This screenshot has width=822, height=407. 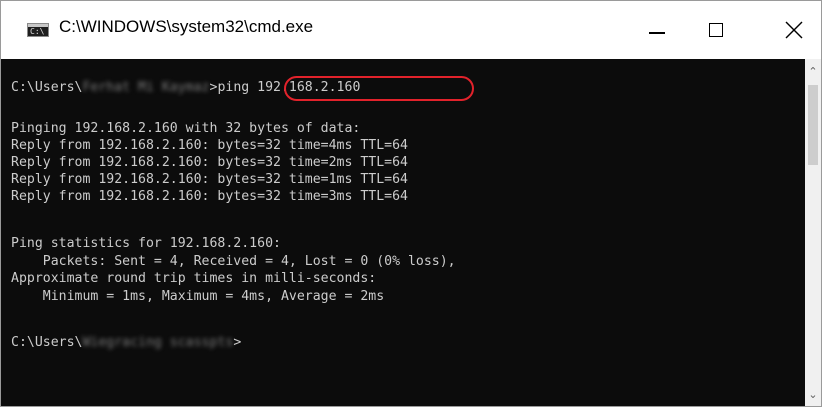 I want to click on maximize-icon, so click(x=716, y=30).